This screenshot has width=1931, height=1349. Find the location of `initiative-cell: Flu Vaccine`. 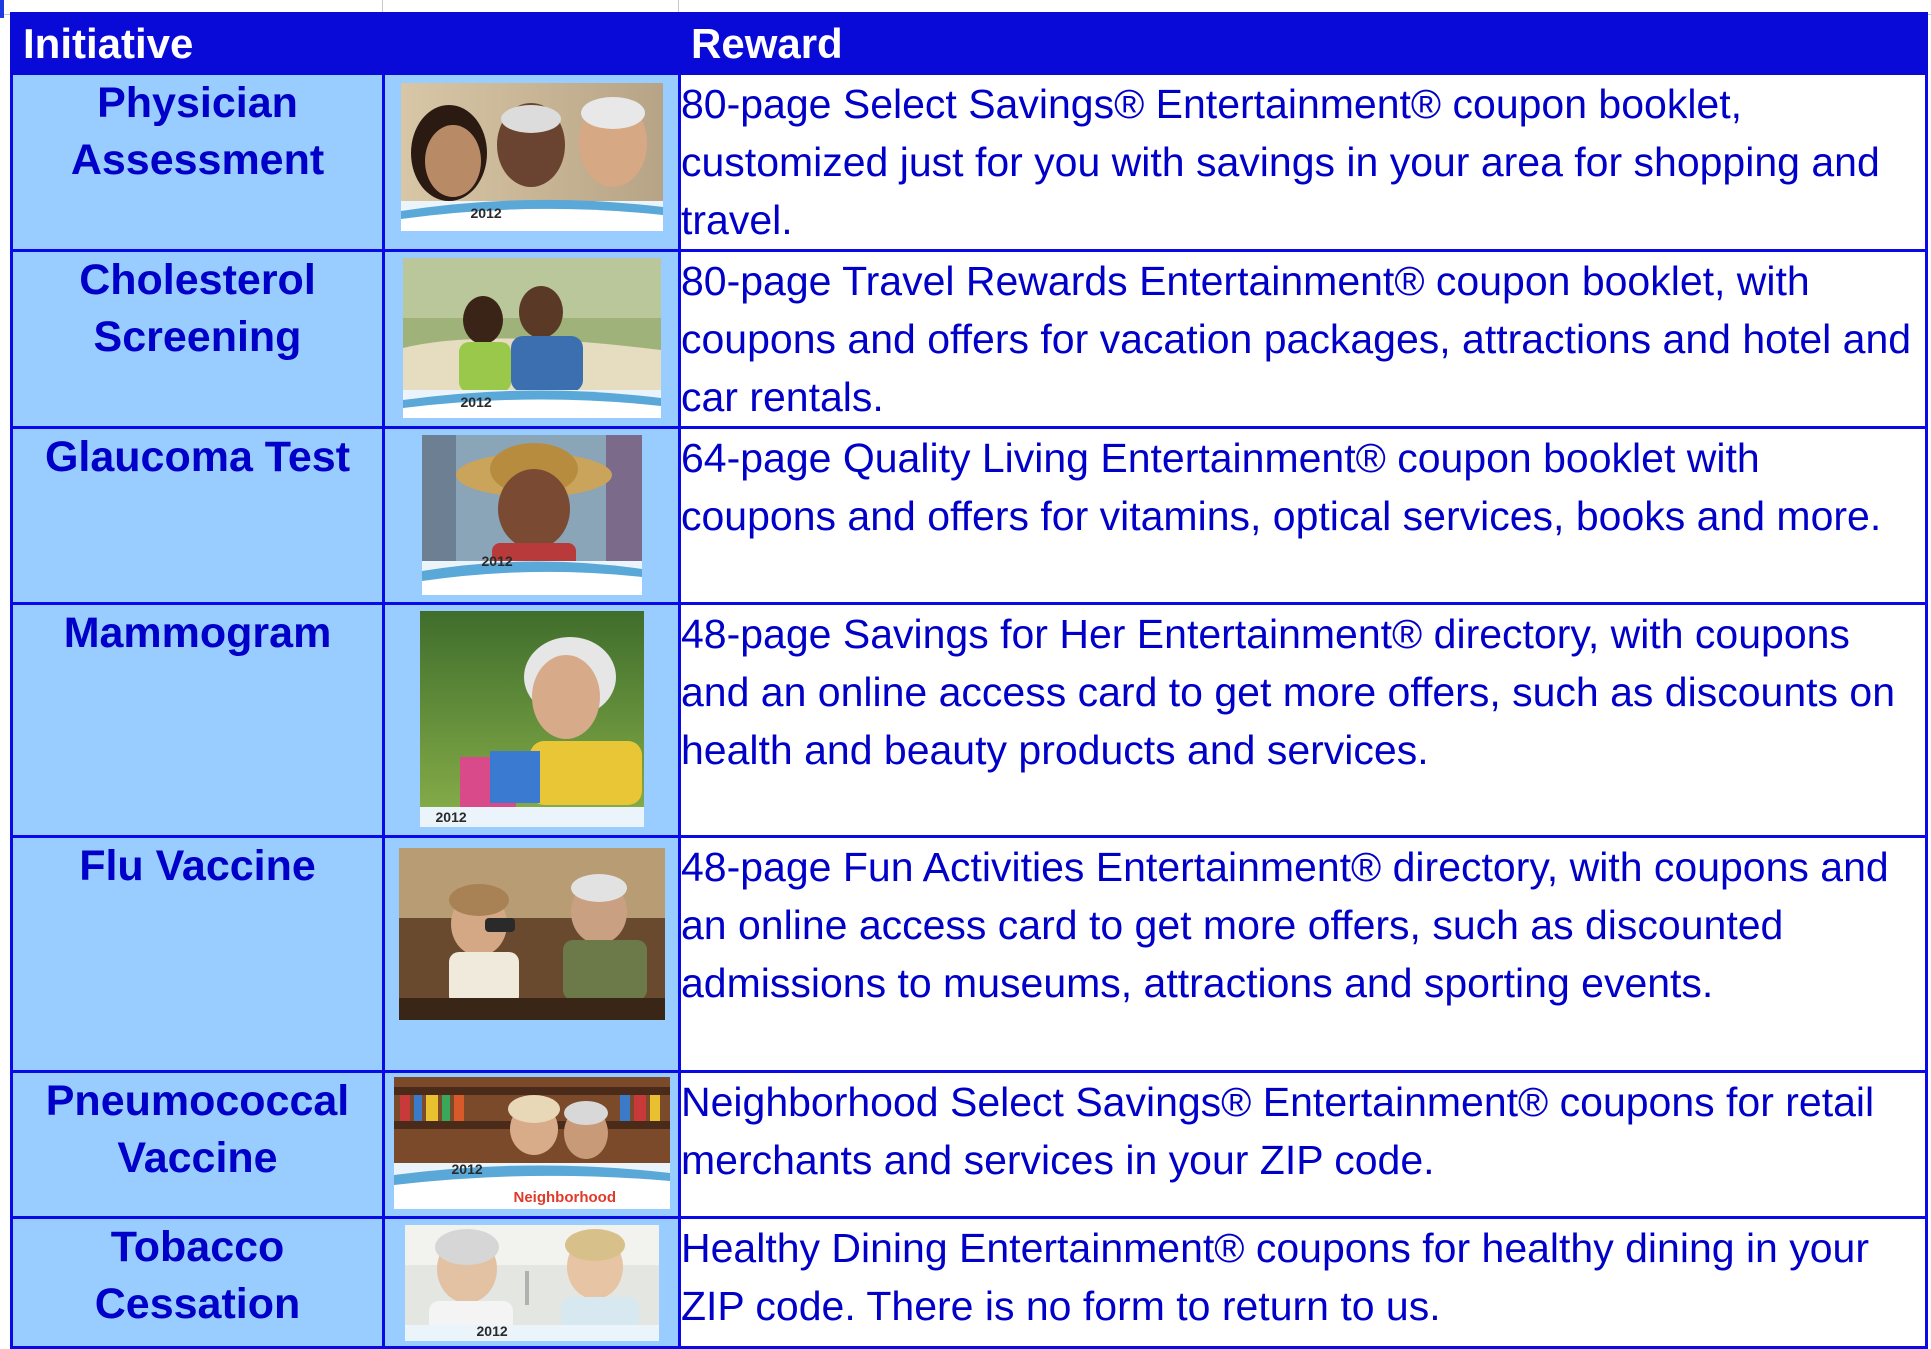

initiative-cell: Flu Vaccine is located at coordinates (197, 954).